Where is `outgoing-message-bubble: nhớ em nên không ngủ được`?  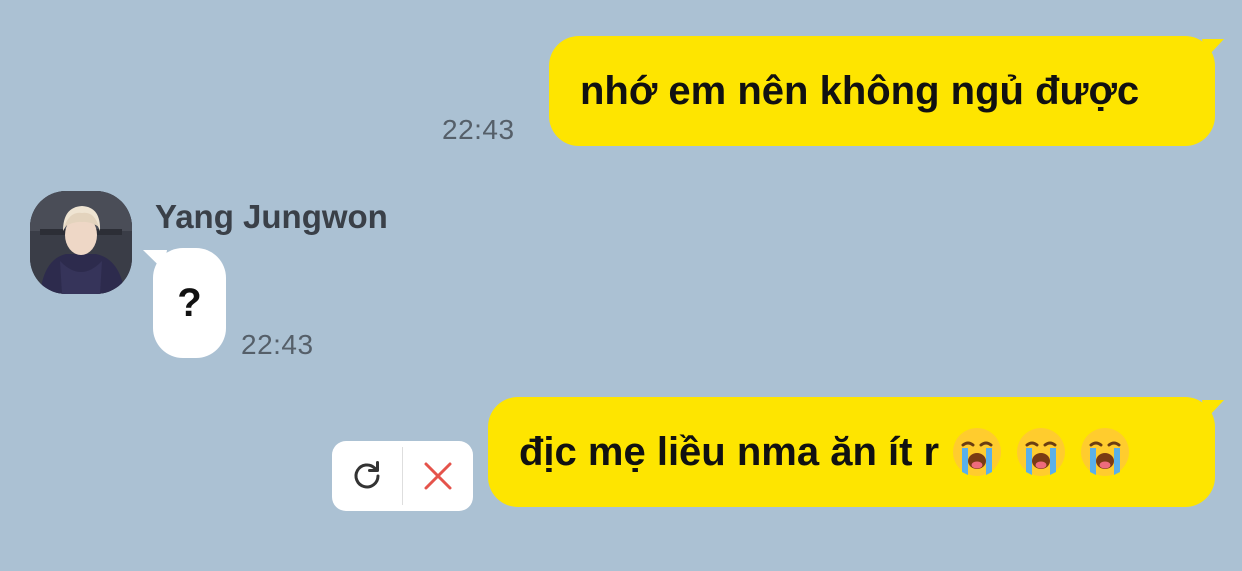
outgoing-message-bubble: nhớ em nên không ngủ được is located at coordinates (882, 91).